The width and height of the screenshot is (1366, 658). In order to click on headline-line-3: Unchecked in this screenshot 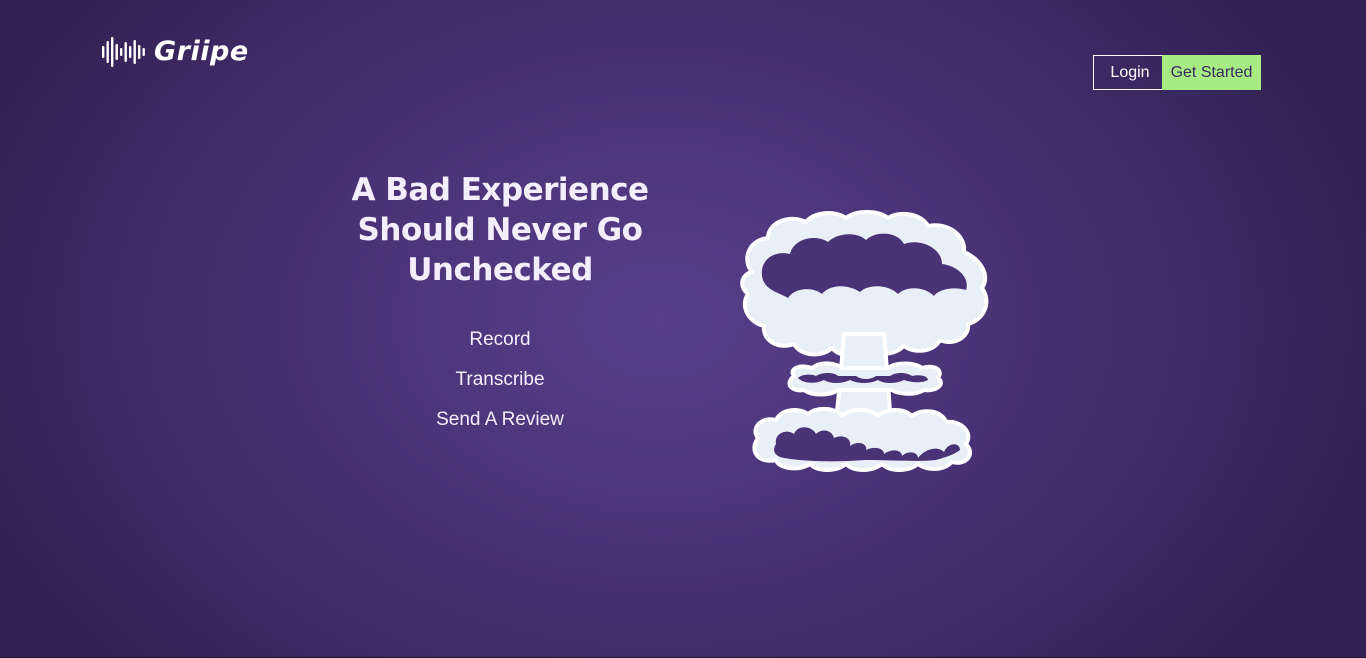, I will do `click(500, 270)`.